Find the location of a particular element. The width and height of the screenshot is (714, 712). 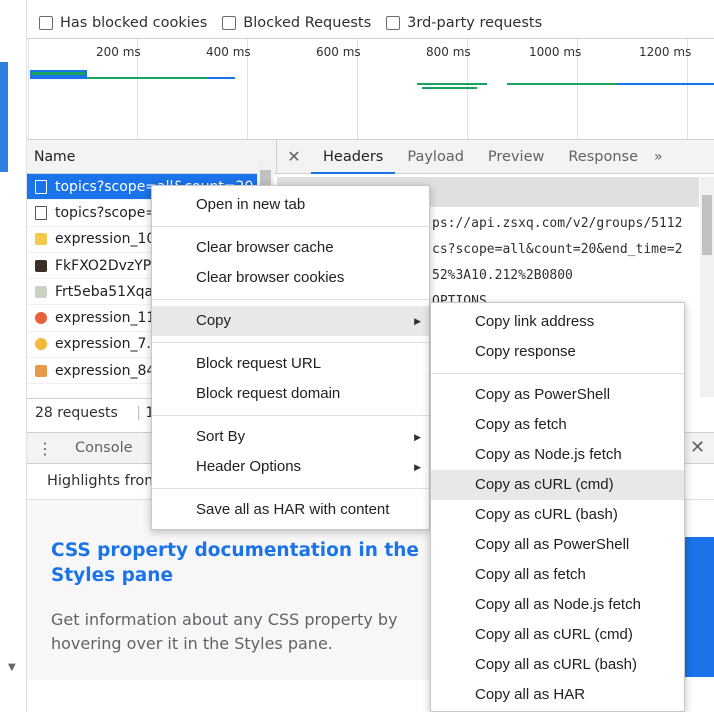

menu-item-copy-response: Copy response is located at coordinates (557, 352).